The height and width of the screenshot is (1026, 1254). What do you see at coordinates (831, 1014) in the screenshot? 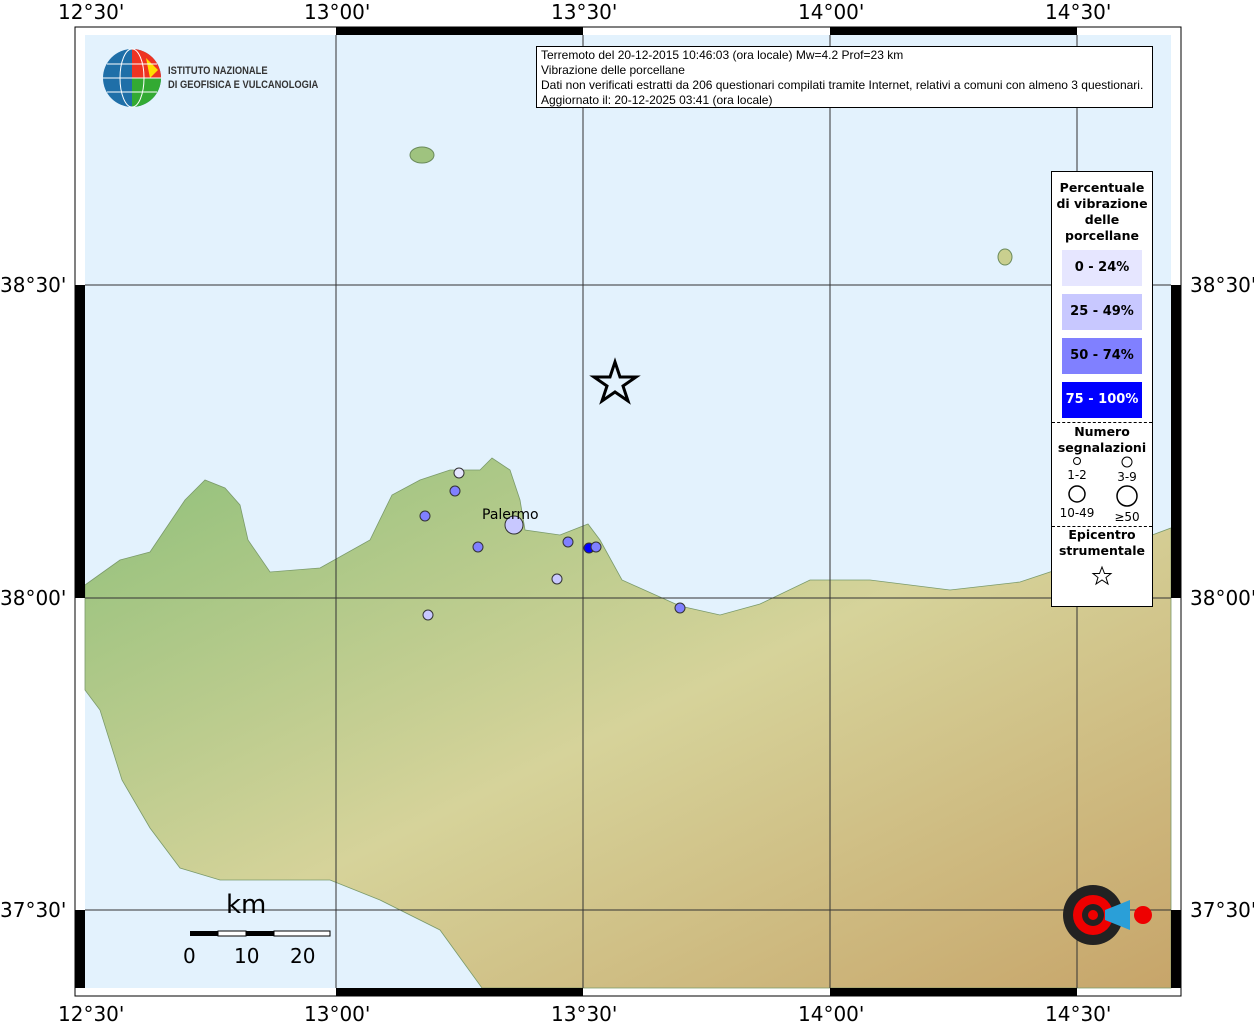
I see `lon-label-bottom: 14°00'` at bounding box center [831, 1014].